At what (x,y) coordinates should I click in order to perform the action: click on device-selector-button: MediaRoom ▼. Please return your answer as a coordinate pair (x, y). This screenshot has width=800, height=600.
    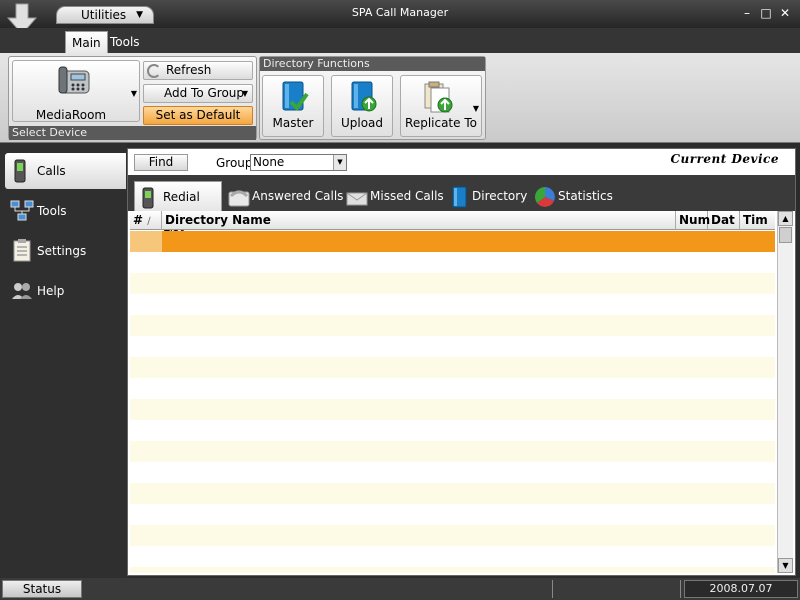
    Looking at the image, I should click on (76, 91).